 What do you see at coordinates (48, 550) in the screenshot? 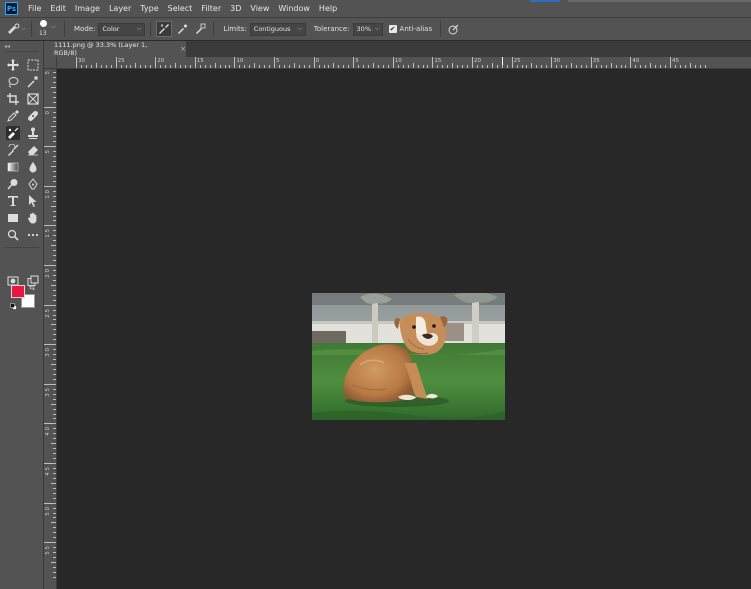
I see `ruler-label: 5 5` at bounding box center [48, 550].